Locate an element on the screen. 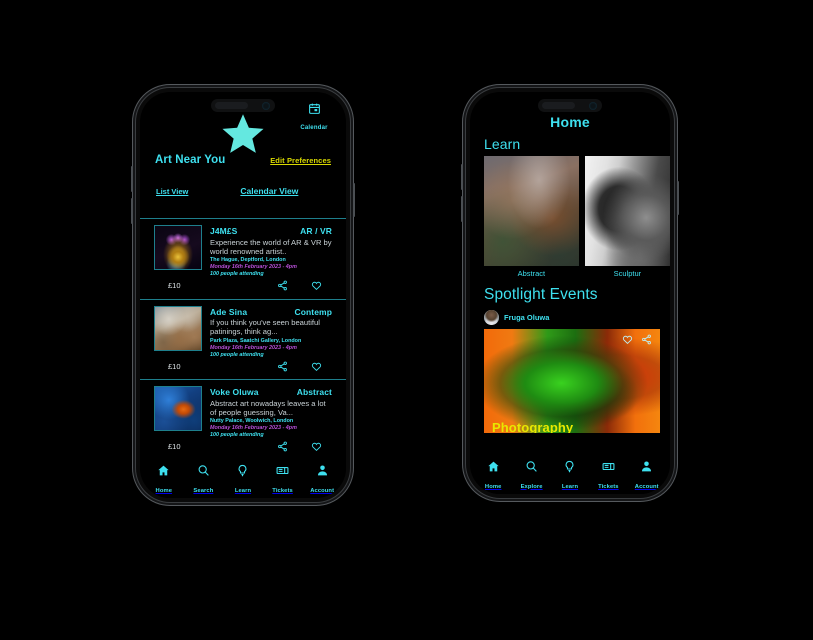 This screenshot has width=813, height=640. edit-preferences-link: Edit Preferences is located at coordinates (300, 160).